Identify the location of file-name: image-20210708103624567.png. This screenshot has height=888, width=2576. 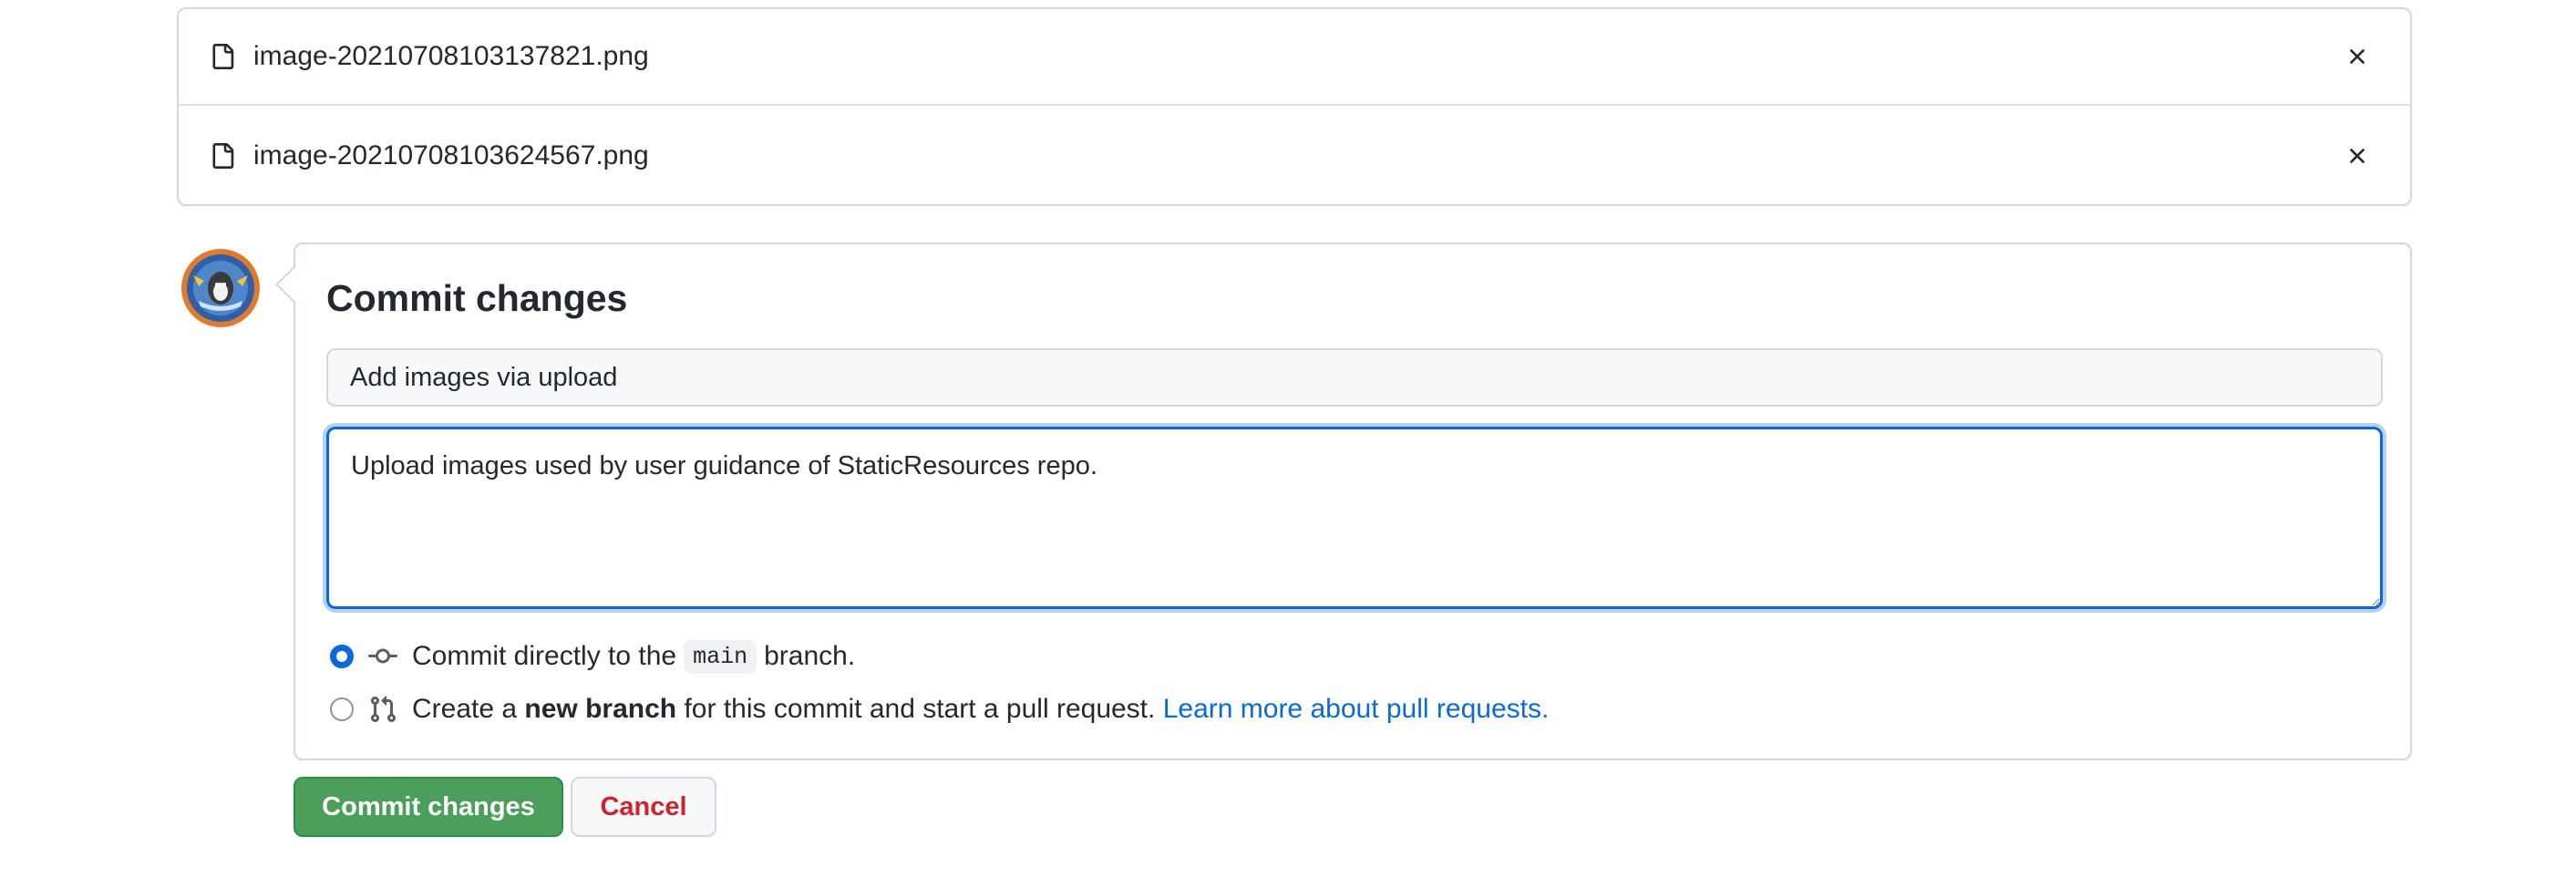
(451, 155).